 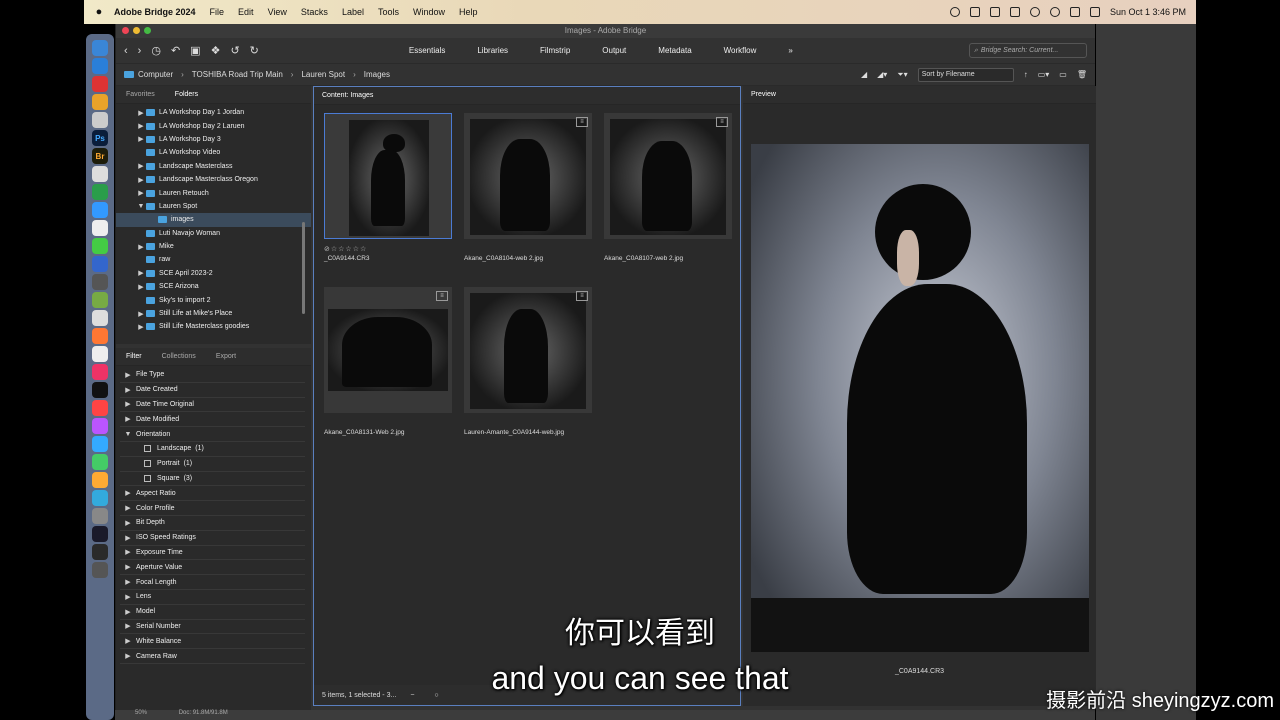 What do you see at coordinates (965, 74) in the screenshot?
I see `sort-select: Sort by Filename` at bounding box center [965, 74].